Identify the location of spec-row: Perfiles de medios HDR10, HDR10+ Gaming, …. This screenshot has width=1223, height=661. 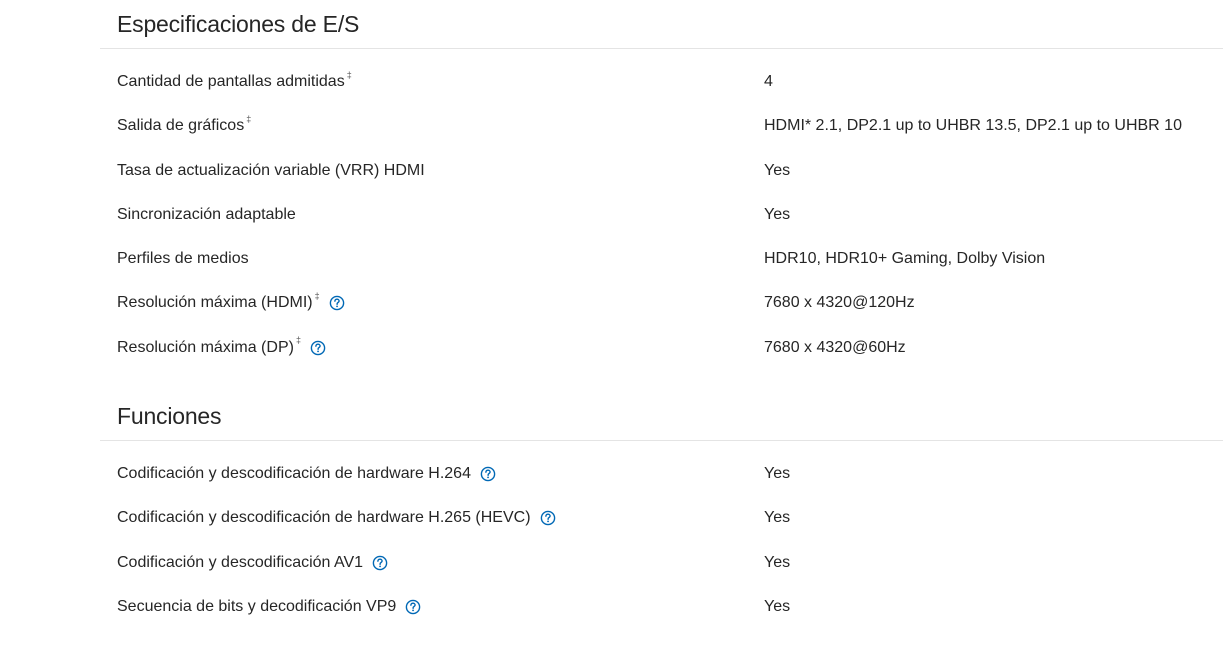
(661, 259).